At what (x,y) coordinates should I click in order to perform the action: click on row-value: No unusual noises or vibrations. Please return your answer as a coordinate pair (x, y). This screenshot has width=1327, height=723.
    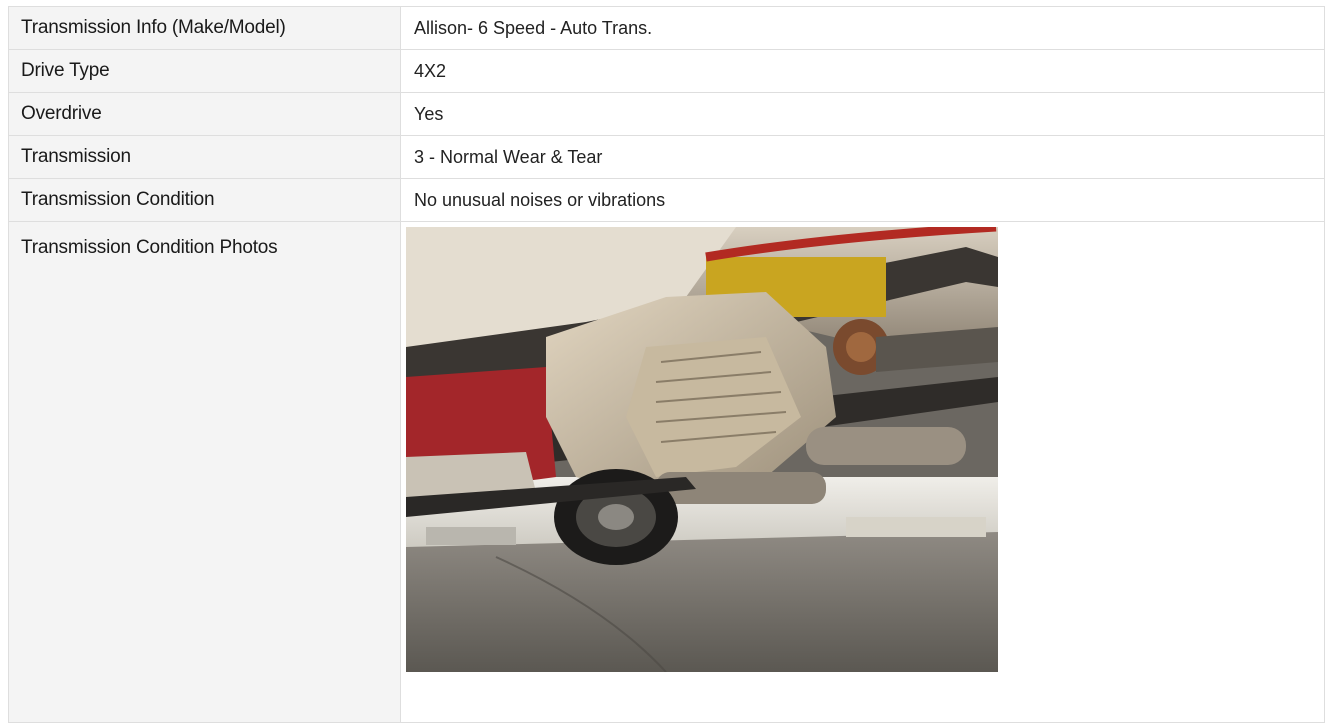
    Looking at the image, I should click on (863, 200).